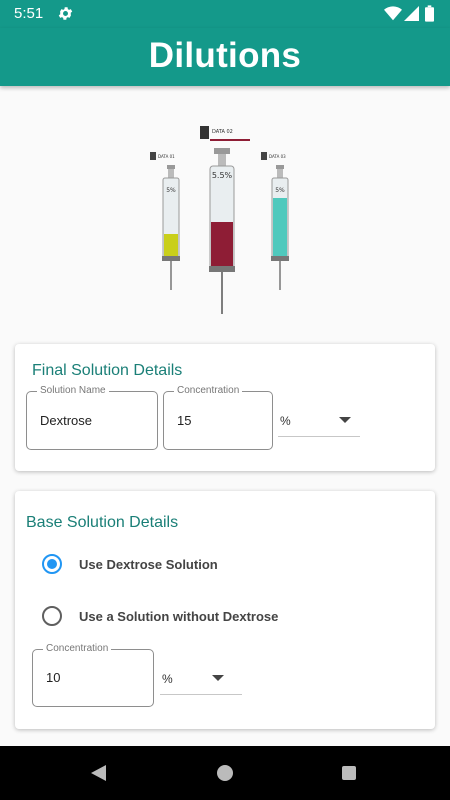  I want to click on syringes-illustration: DATA 02 DATA 01 DATA 03 5% 5.5% 5%, so click(219, 220).